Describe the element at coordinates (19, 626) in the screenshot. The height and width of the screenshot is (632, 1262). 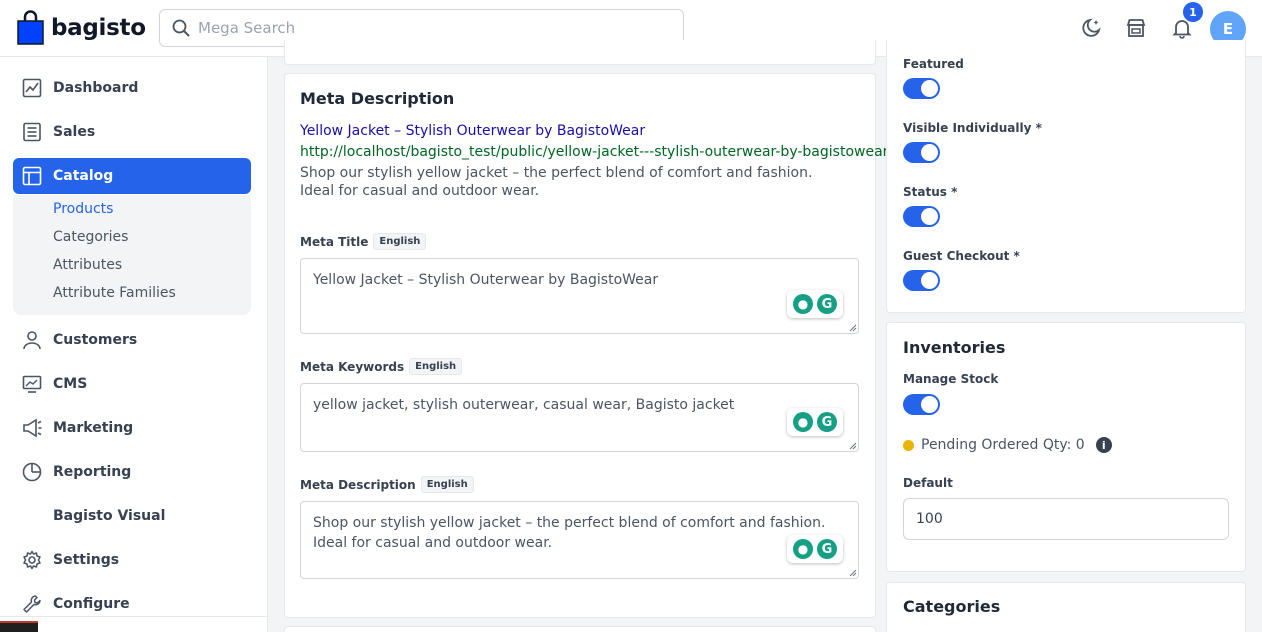
I see `taskbar-fragment` at that location.